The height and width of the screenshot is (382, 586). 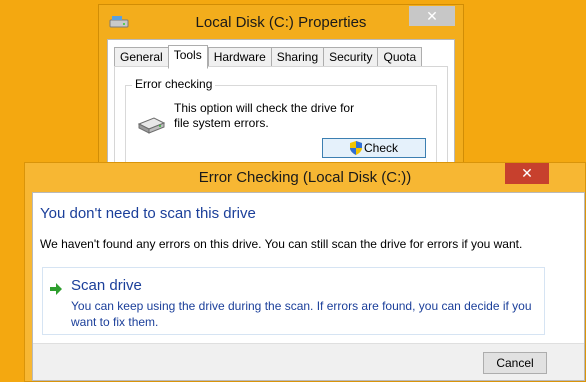 I want to click on dialog-footer: Cancel, so click(x=308, y=361).